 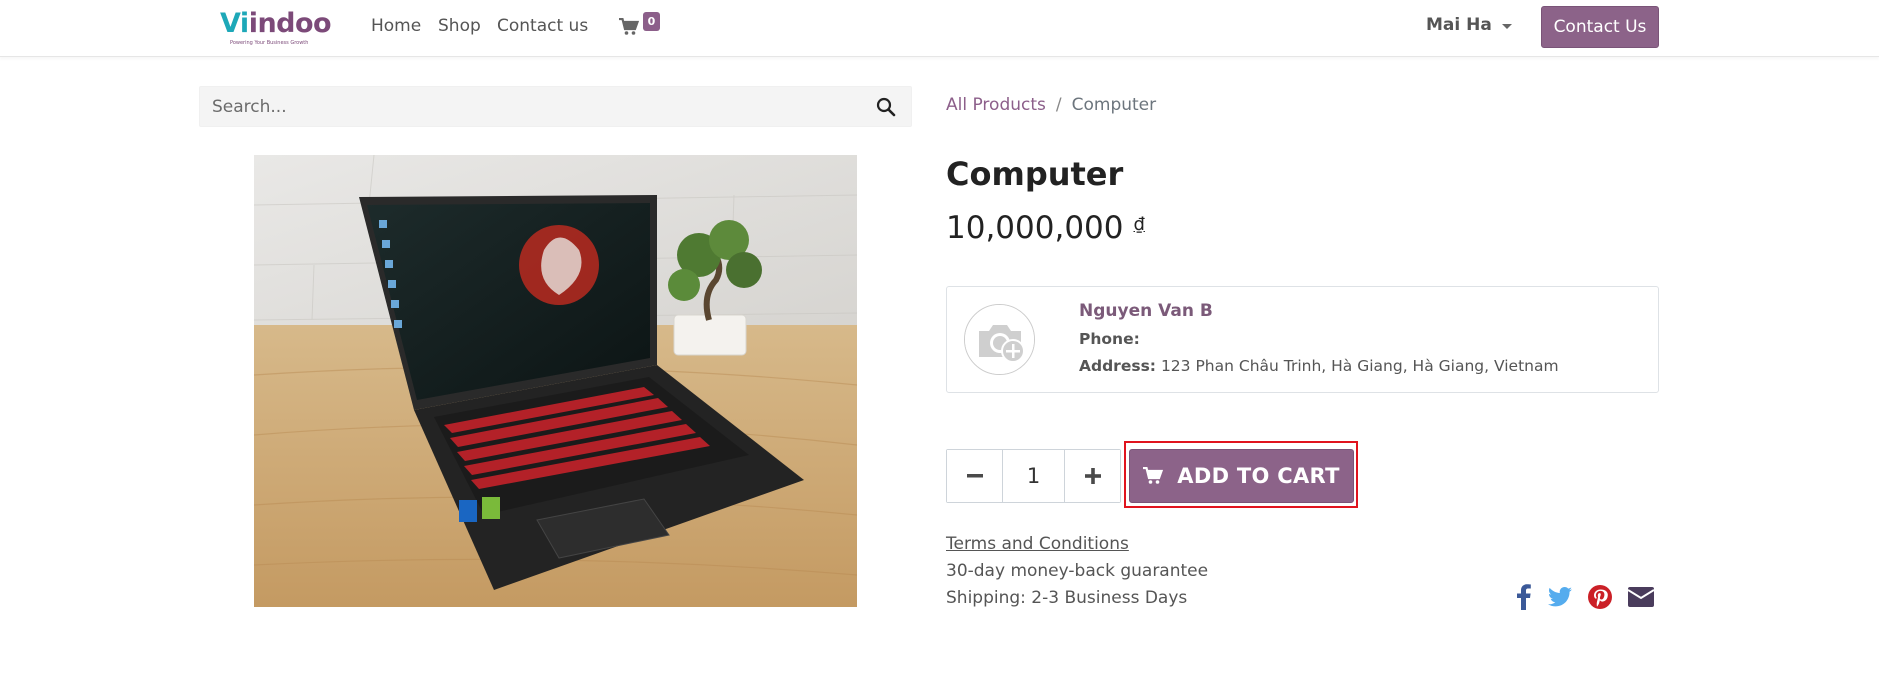 What do you see at coordinates (1459, 25) in the screenshot?
I see `user-name: Mai Ha` at bounding box center [1459, 25].